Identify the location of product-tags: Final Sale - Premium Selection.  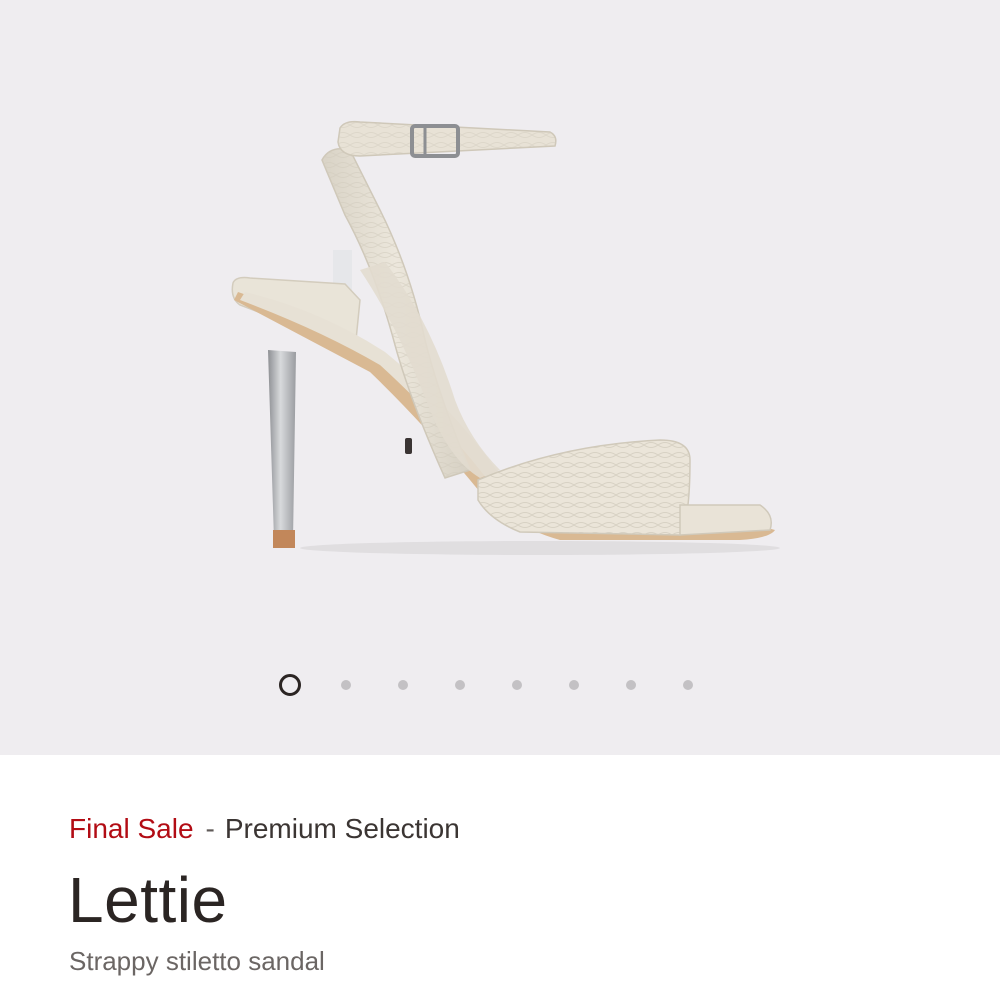
(264, 829).